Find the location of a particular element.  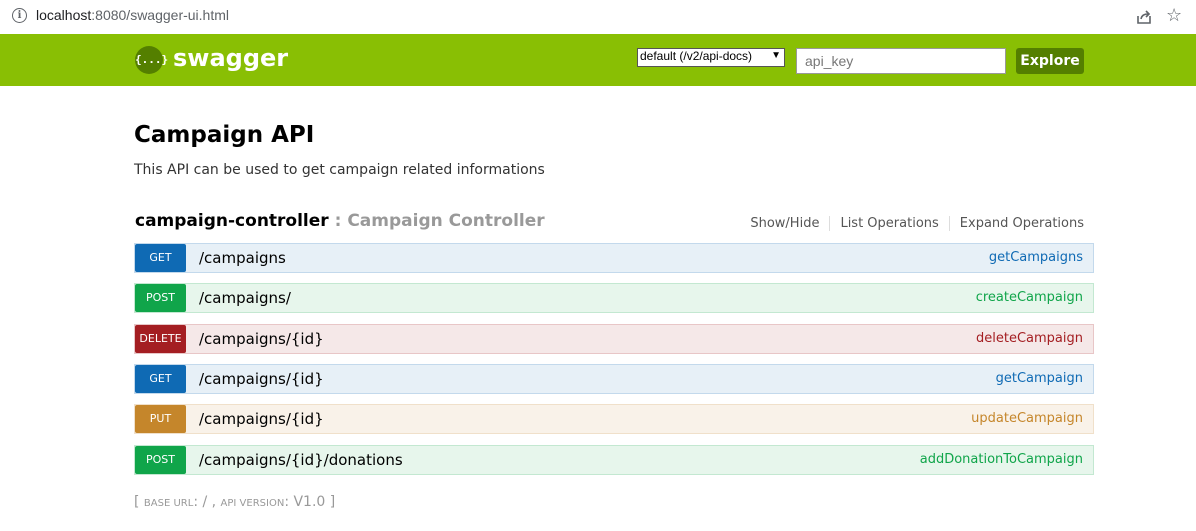

spec-select-value: default (/v2/api-docs) is located at coordinates (696, 56).